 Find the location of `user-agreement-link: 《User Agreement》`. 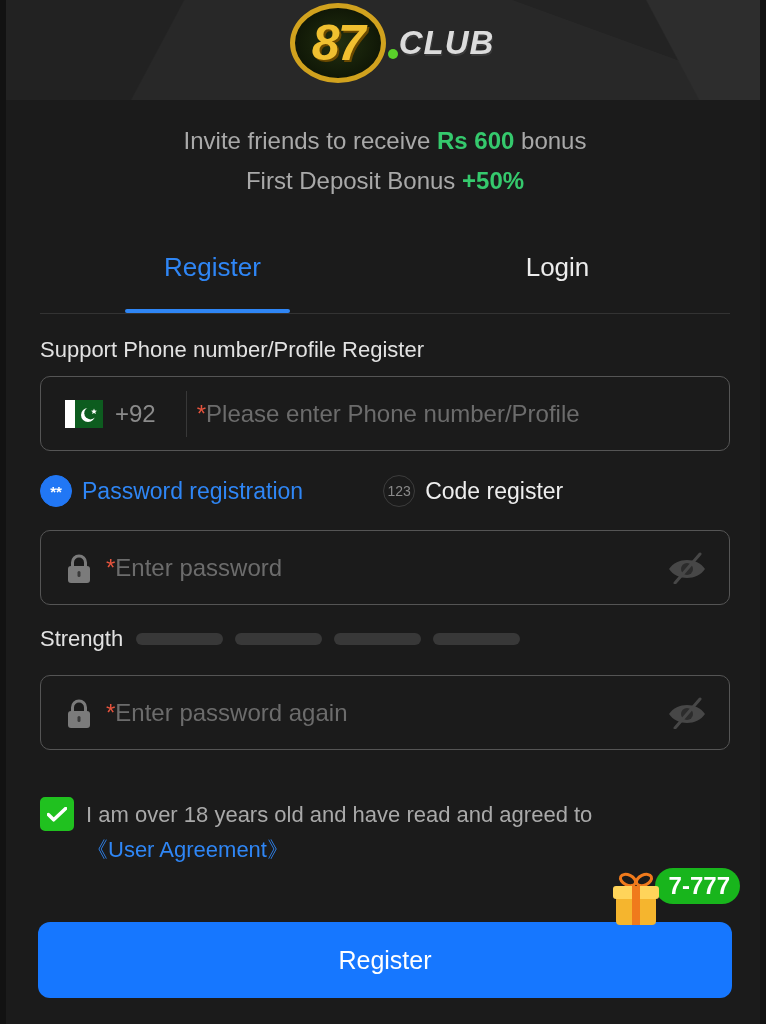

user-agreement-link: 《User Agreement》 is located at coordinates (187, 849).